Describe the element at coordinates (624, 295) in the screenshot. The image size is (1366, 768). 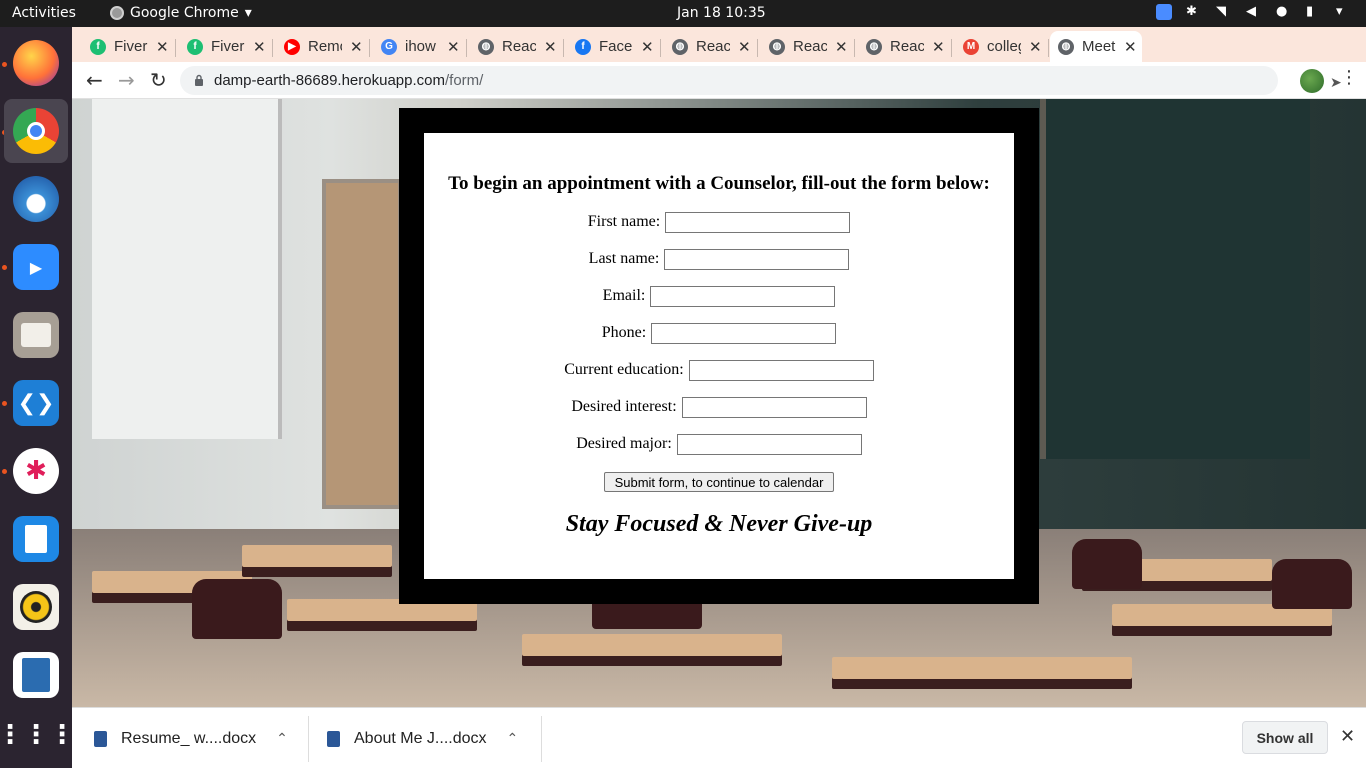
I see `field-label: Email:` at that location.